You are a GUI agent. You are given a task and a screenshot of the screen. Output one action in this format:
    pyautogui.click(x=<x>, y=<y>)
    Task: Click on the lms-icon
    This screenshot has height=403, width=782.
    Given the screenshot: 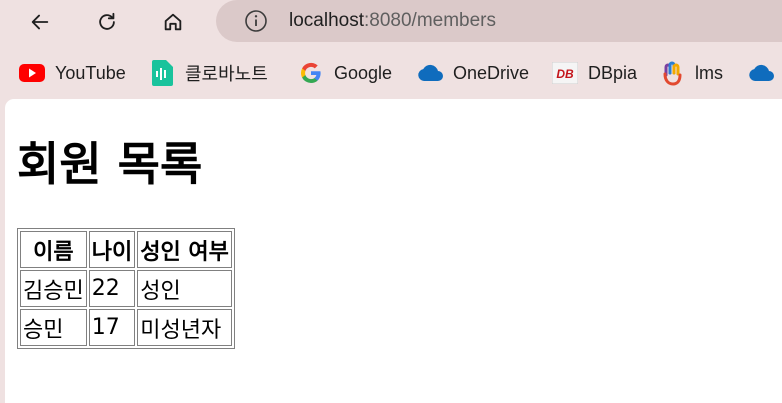 What is the action you would take?
    pyautogui.click(x=672, y=73)
    